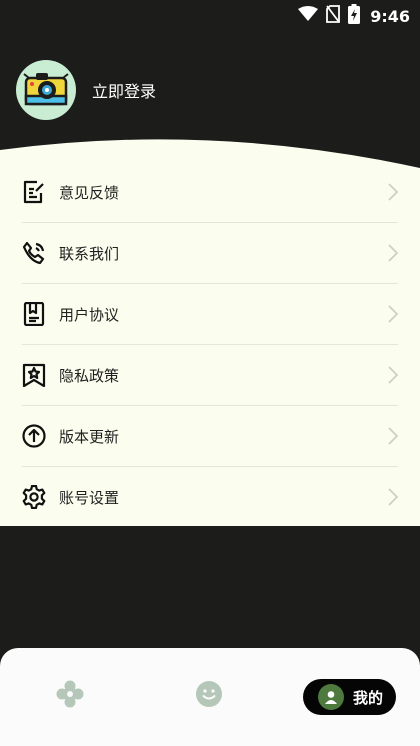 The width and height of the screenshot is (420, 746). I want to click on menu-item-feedback: 意见反馈, so click(210, 192).